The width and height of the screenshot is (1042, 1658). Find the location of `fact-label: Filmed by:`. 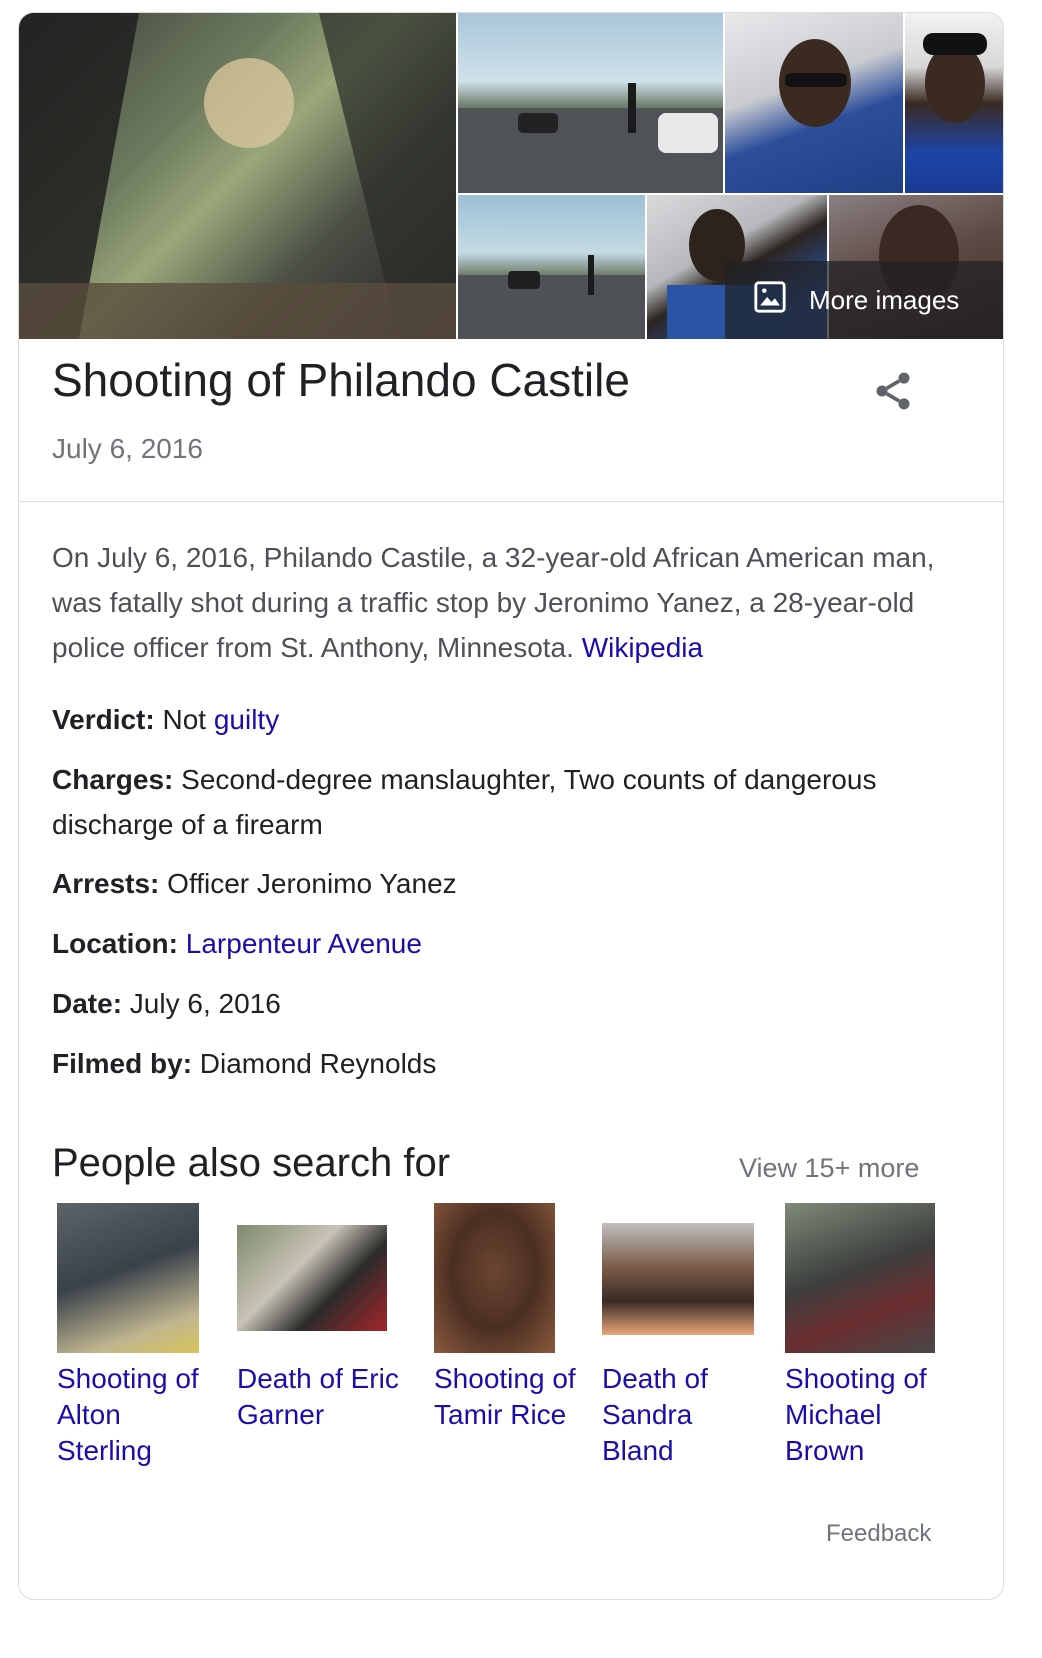

fact-label: Filmed by: is located at coordinates (122, 1063).